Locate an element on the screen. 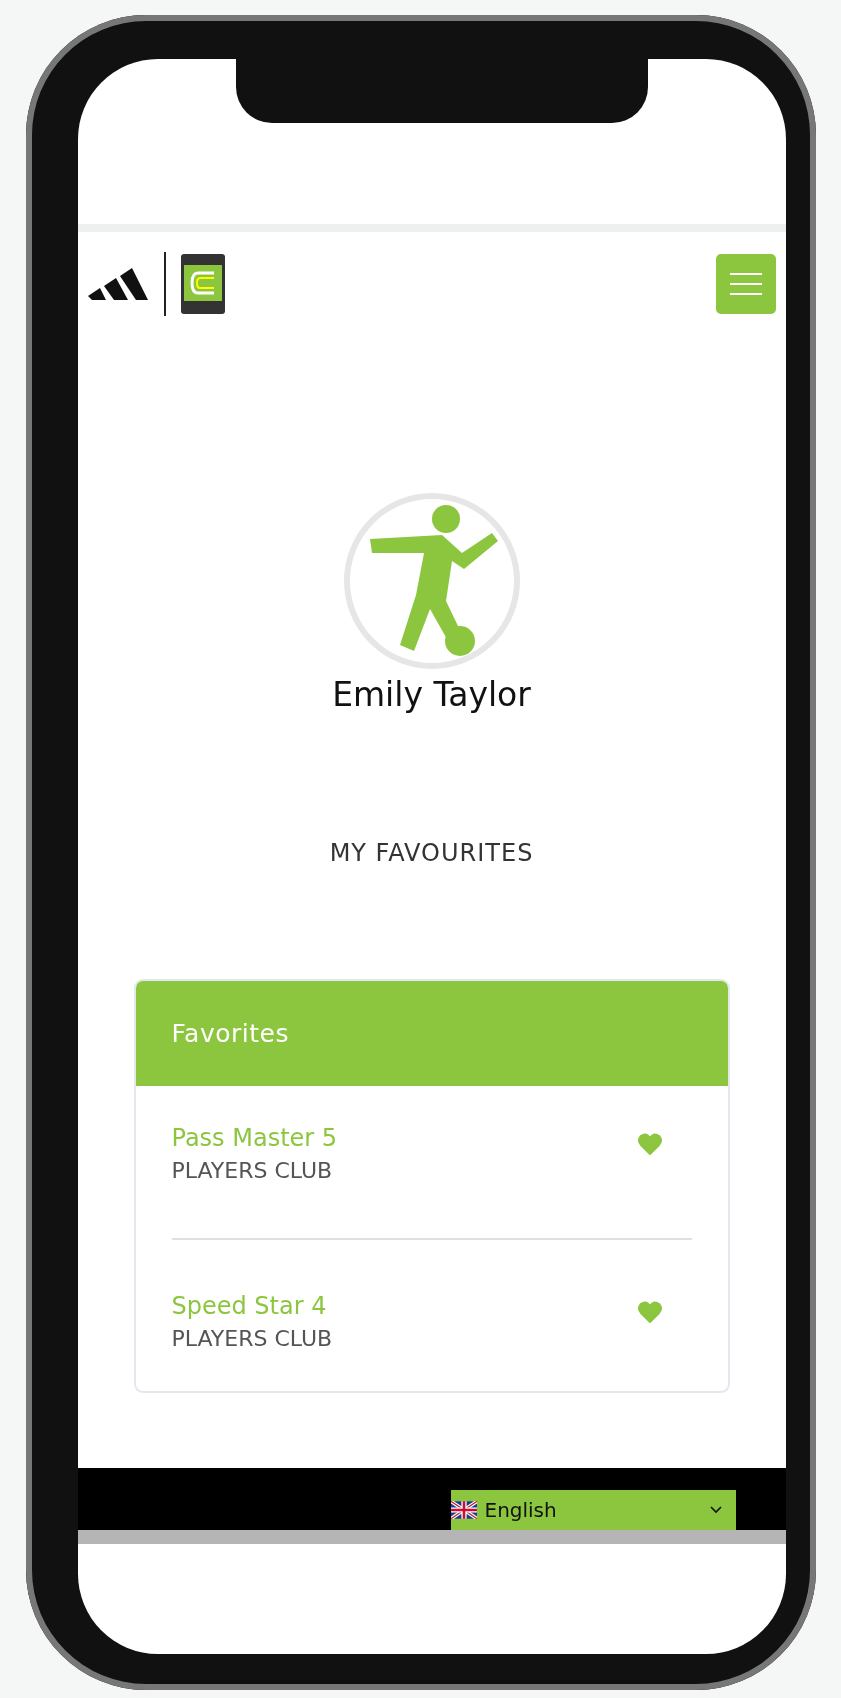  chevron-down-icon is located at coordinates (715, 1510).